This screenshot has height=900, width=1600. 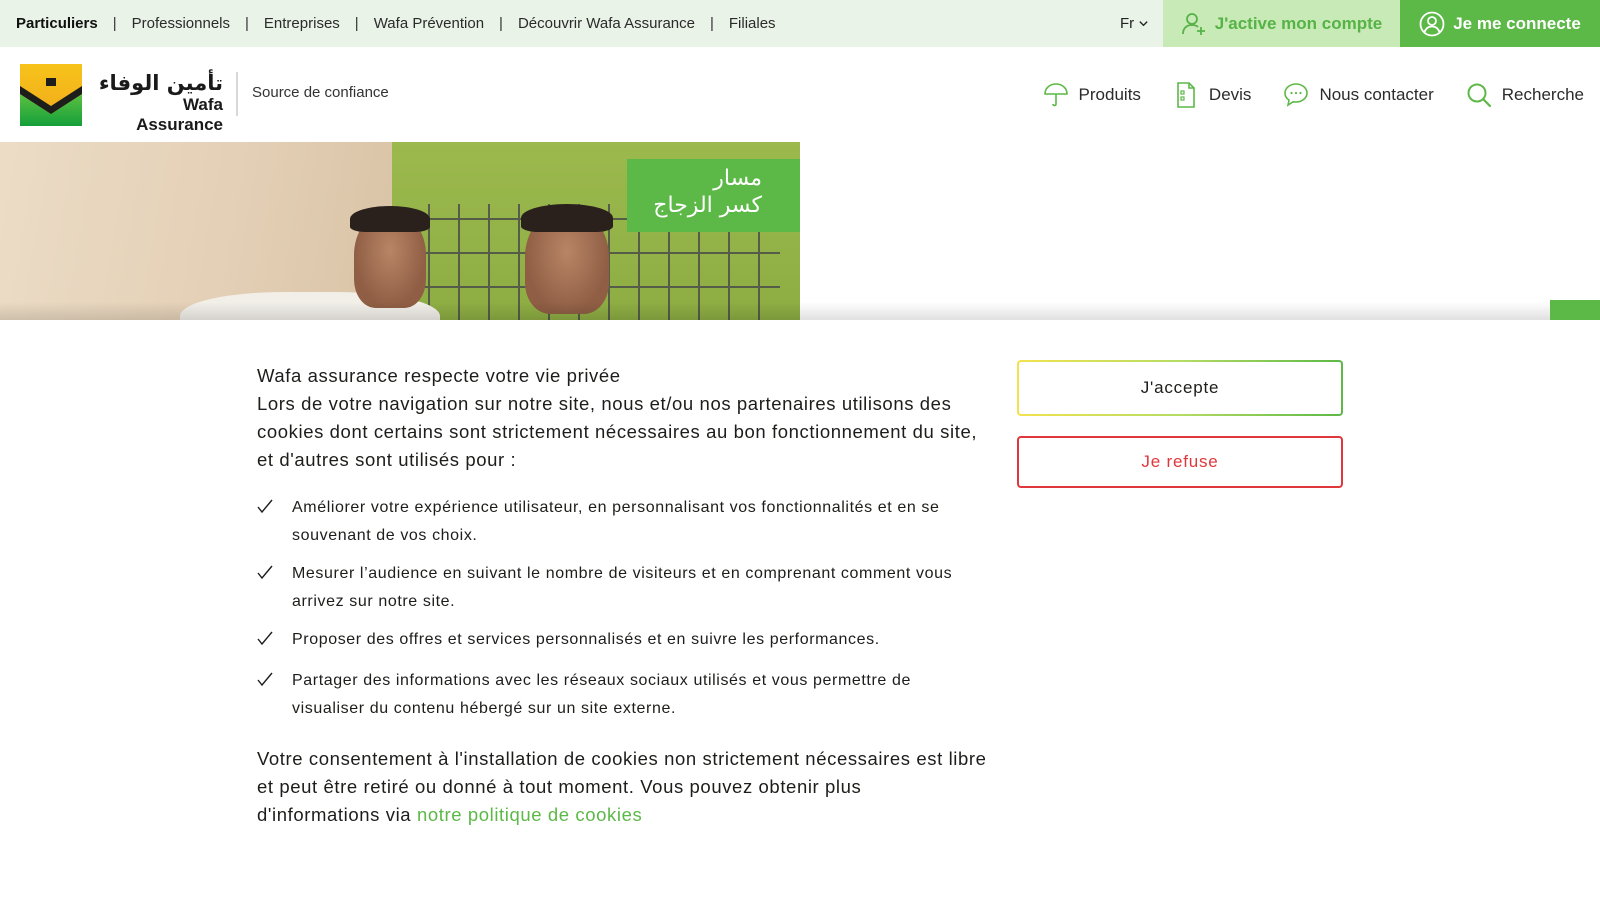 I want to click on segment-filiales: Filiales, so click(x=752, y=23).